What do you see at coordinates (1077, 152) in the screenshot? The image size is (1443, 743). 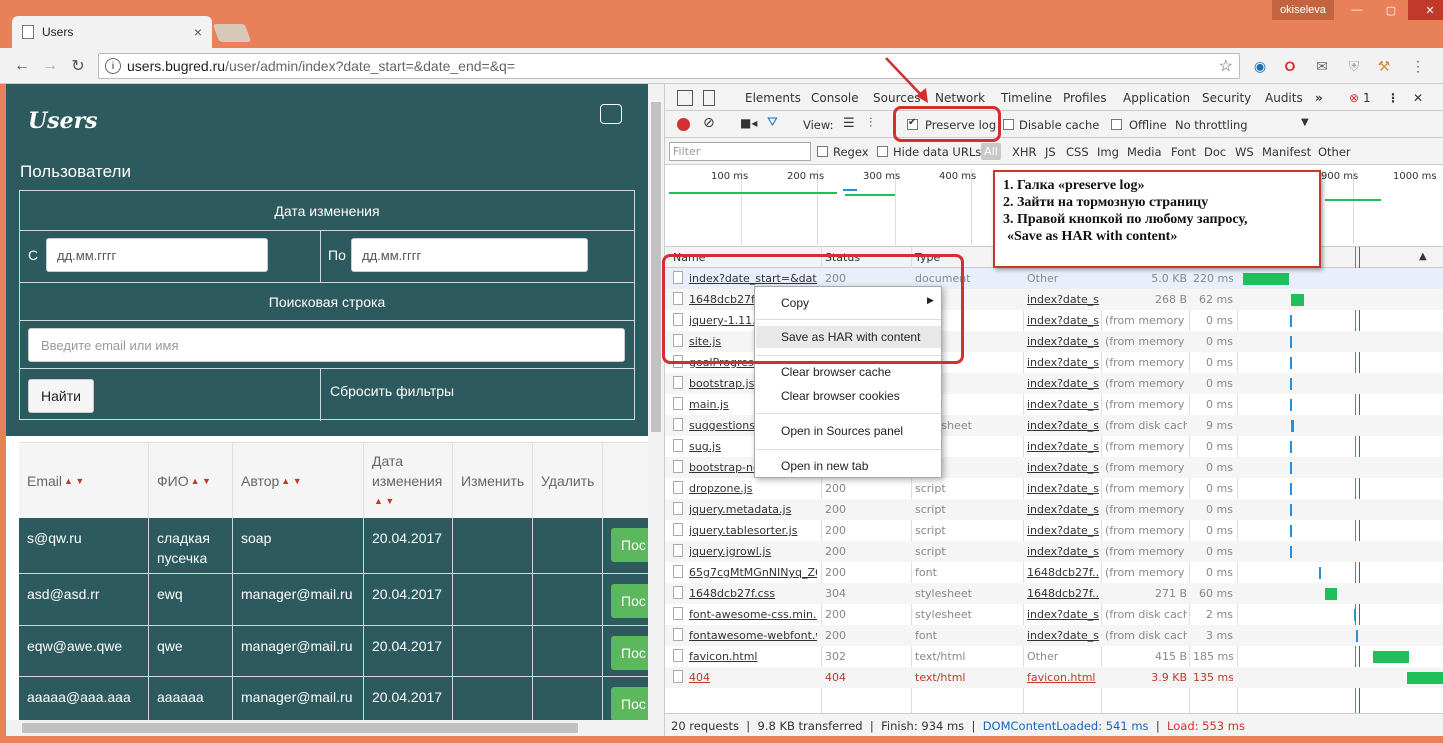 I see `type-filter-css: CSS` at bounding box center [1077, 152].